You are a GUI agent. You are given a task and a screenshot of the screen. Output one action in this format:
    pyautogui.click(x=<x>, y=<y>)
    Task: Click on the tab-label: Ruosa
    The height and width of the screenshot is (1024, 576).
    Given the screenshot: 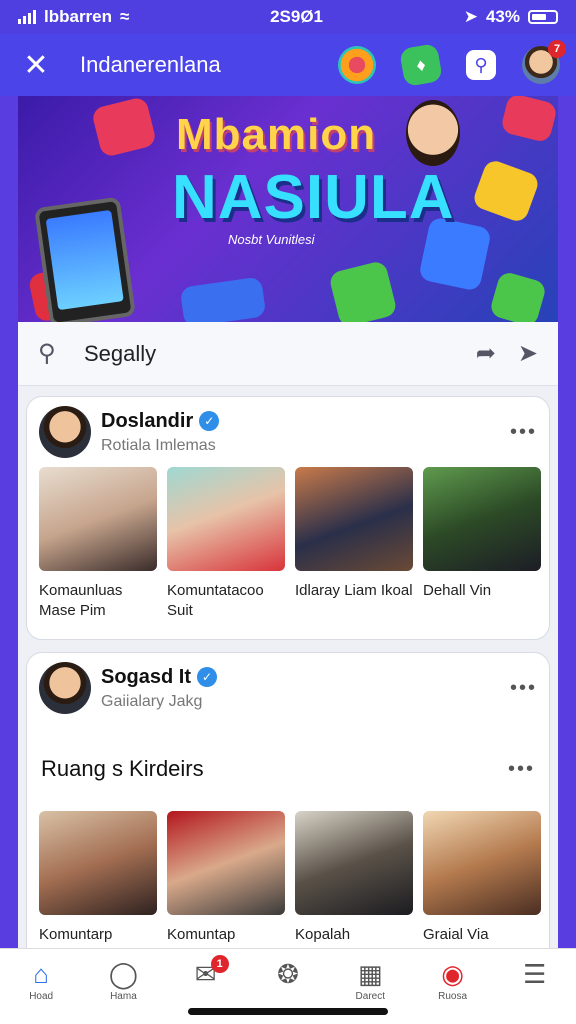 What is the action you would take?
    pyautogui.click(x=452, y=996)
    